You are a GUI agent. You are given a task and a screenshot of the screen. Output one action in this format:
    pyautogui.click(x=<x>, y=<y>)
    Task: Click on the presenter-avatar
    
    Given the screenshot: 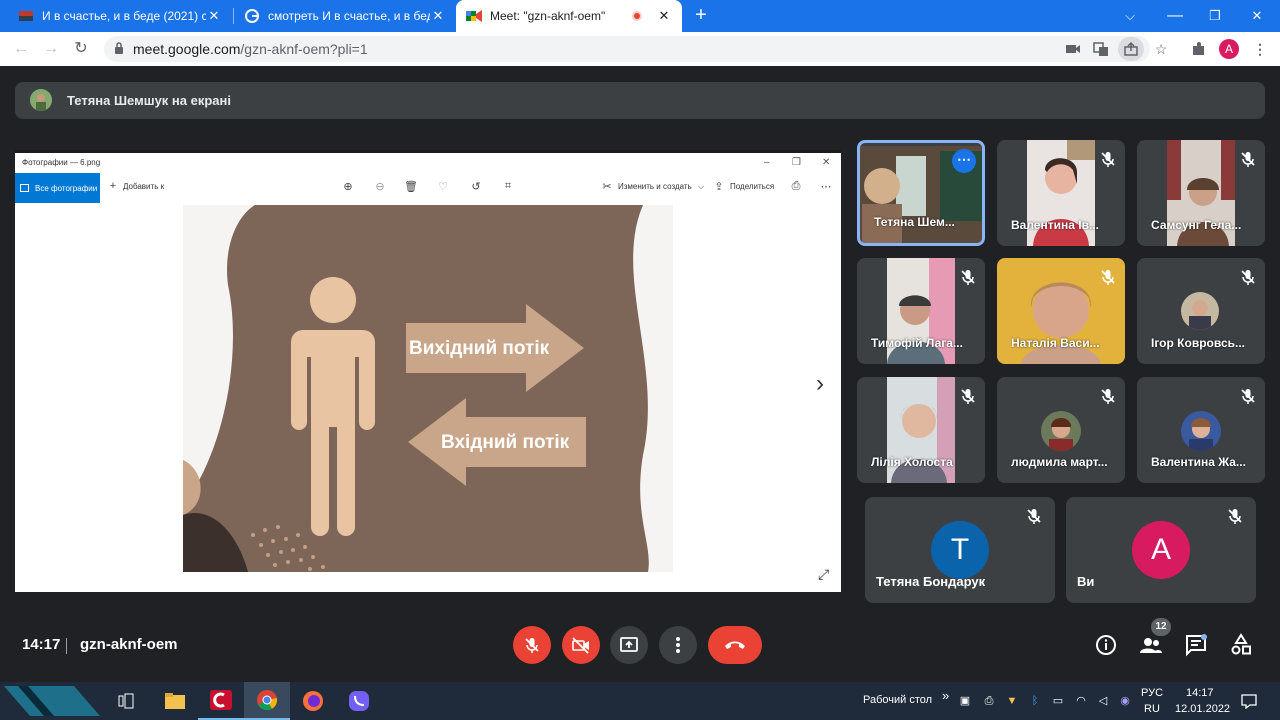 What is the action you would take?
    pyautogui.click(x=41, y=100)
    